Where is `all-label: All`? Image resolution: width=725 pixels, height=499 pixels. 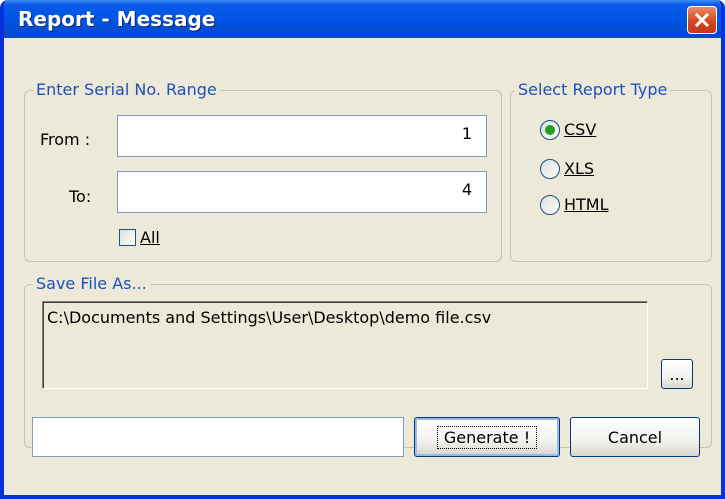
all-label: All is located at coordinates (150, 238).